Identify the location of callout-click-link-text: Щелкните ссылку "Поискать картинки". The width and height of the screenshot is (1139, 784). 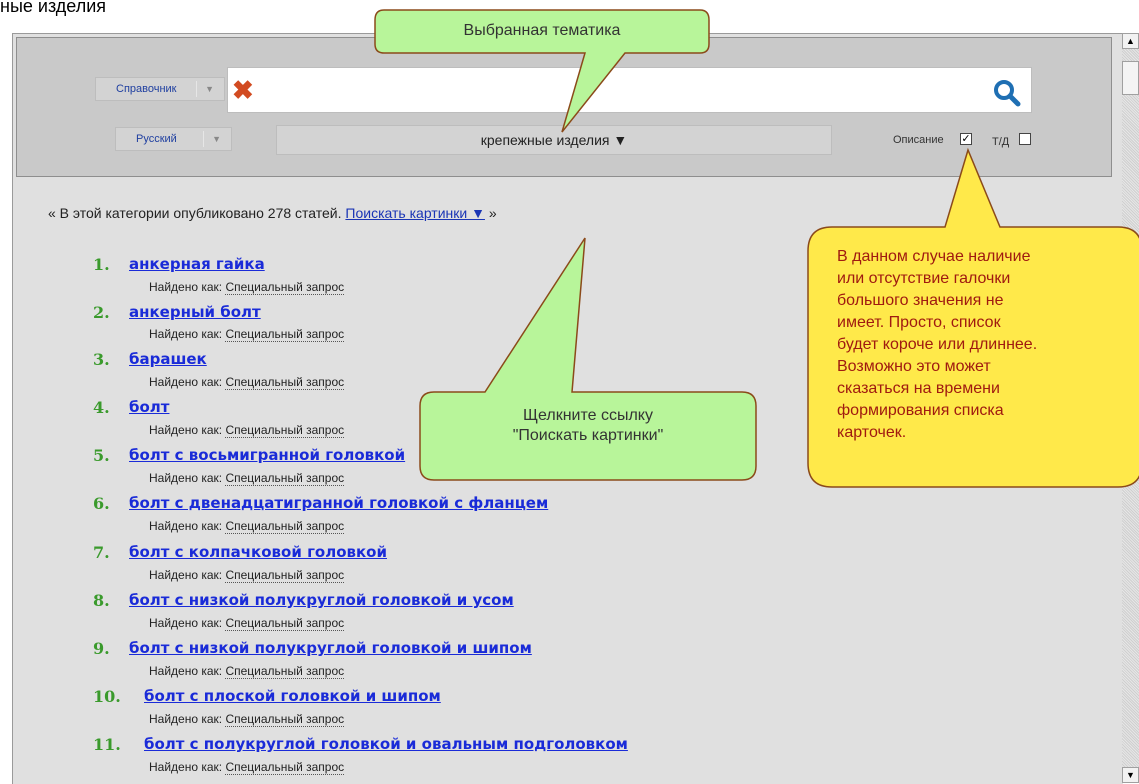
(588, 425).